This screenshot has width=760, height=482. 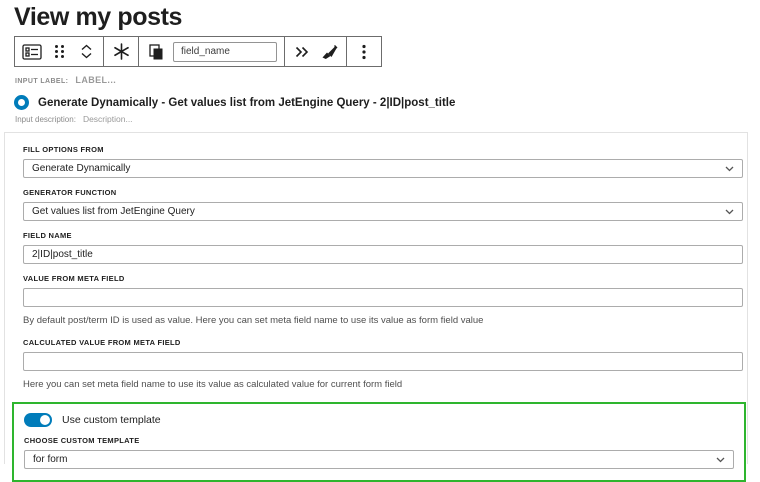 What do you see at coordinates (225, 51) in the screenshot?
I see `field-name-toolbar-input` at bounding box center [225, 51].